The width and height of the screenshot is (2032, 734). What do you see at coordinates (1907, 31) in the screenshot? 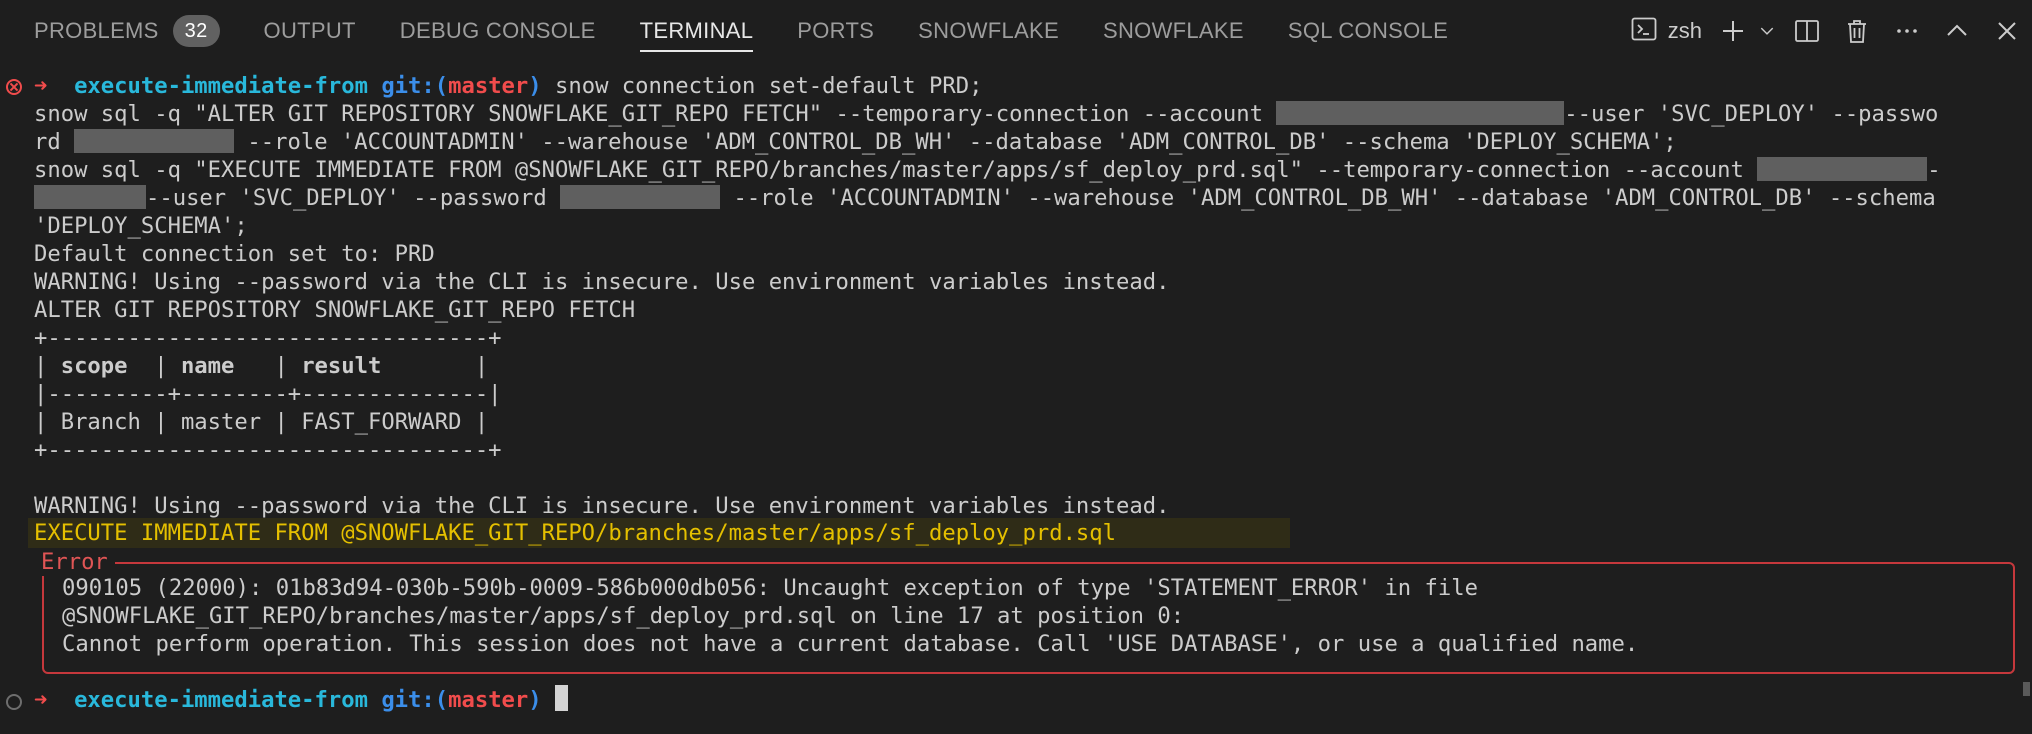
I see `ellipsis-icon` at bounding box center [1907, 31].